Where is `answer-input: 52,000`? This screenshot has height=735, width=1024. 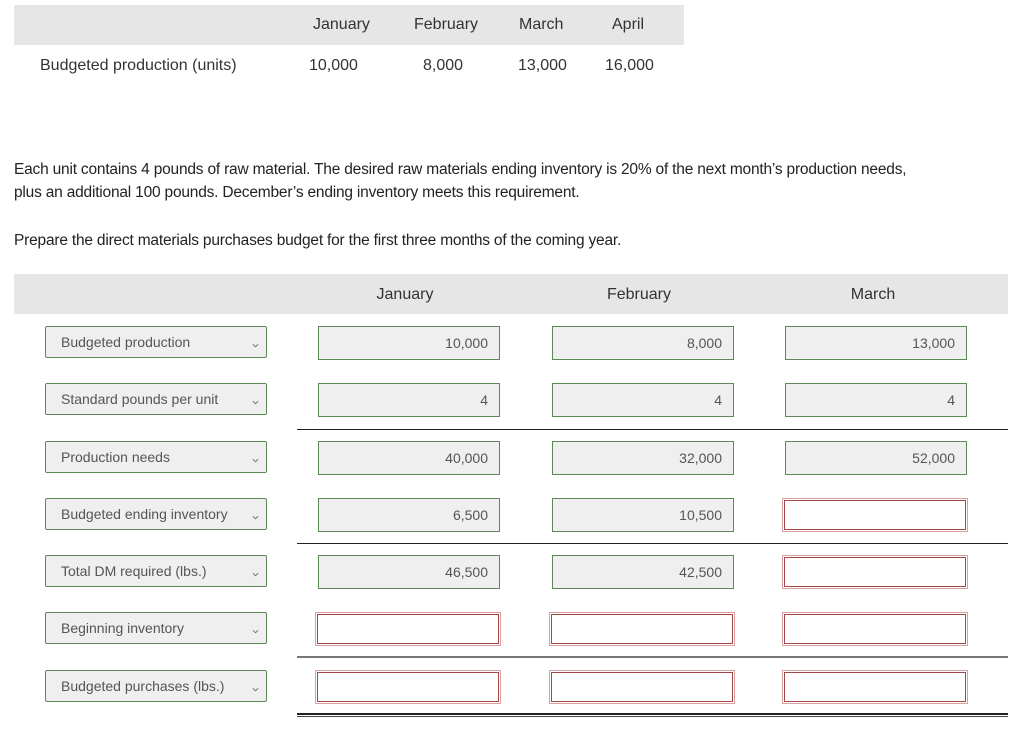 answer-input: 52,000 is located at coordinates (876, 458).